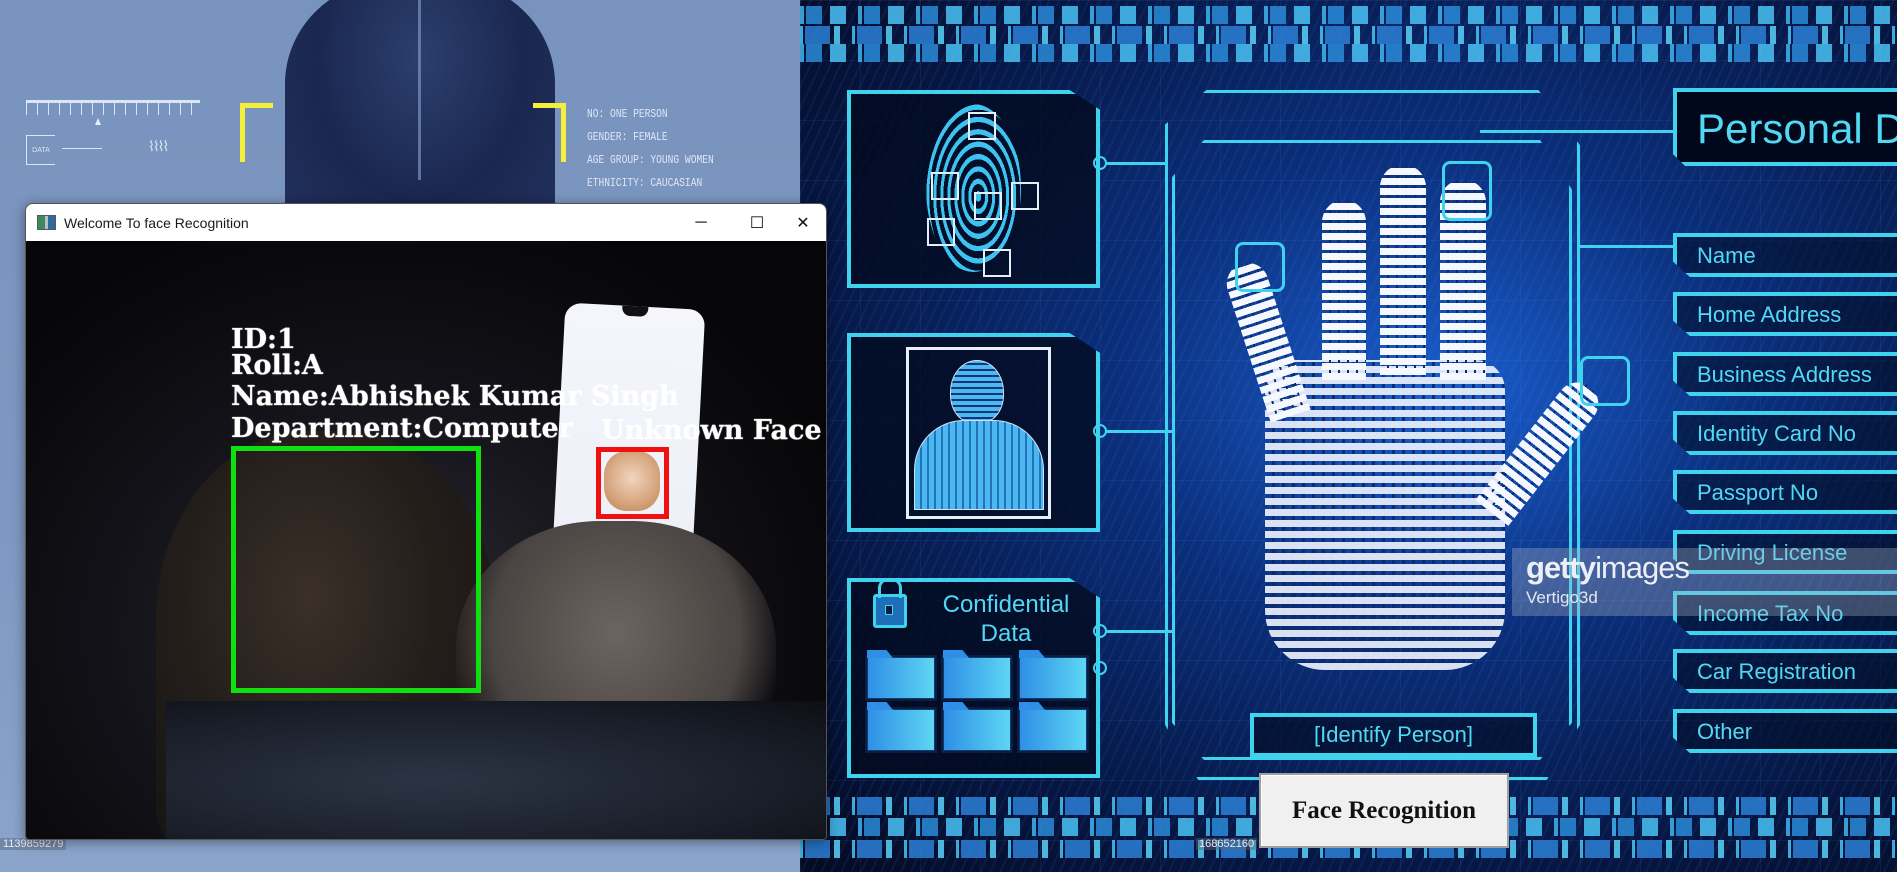 This screenshot has width=1897, height=872. What do you see at coordinates (158, 146) in the screenshot?
I see `heartbeat-icon: ⌇⌇⌇⌇` at bounding box center [158, 146].